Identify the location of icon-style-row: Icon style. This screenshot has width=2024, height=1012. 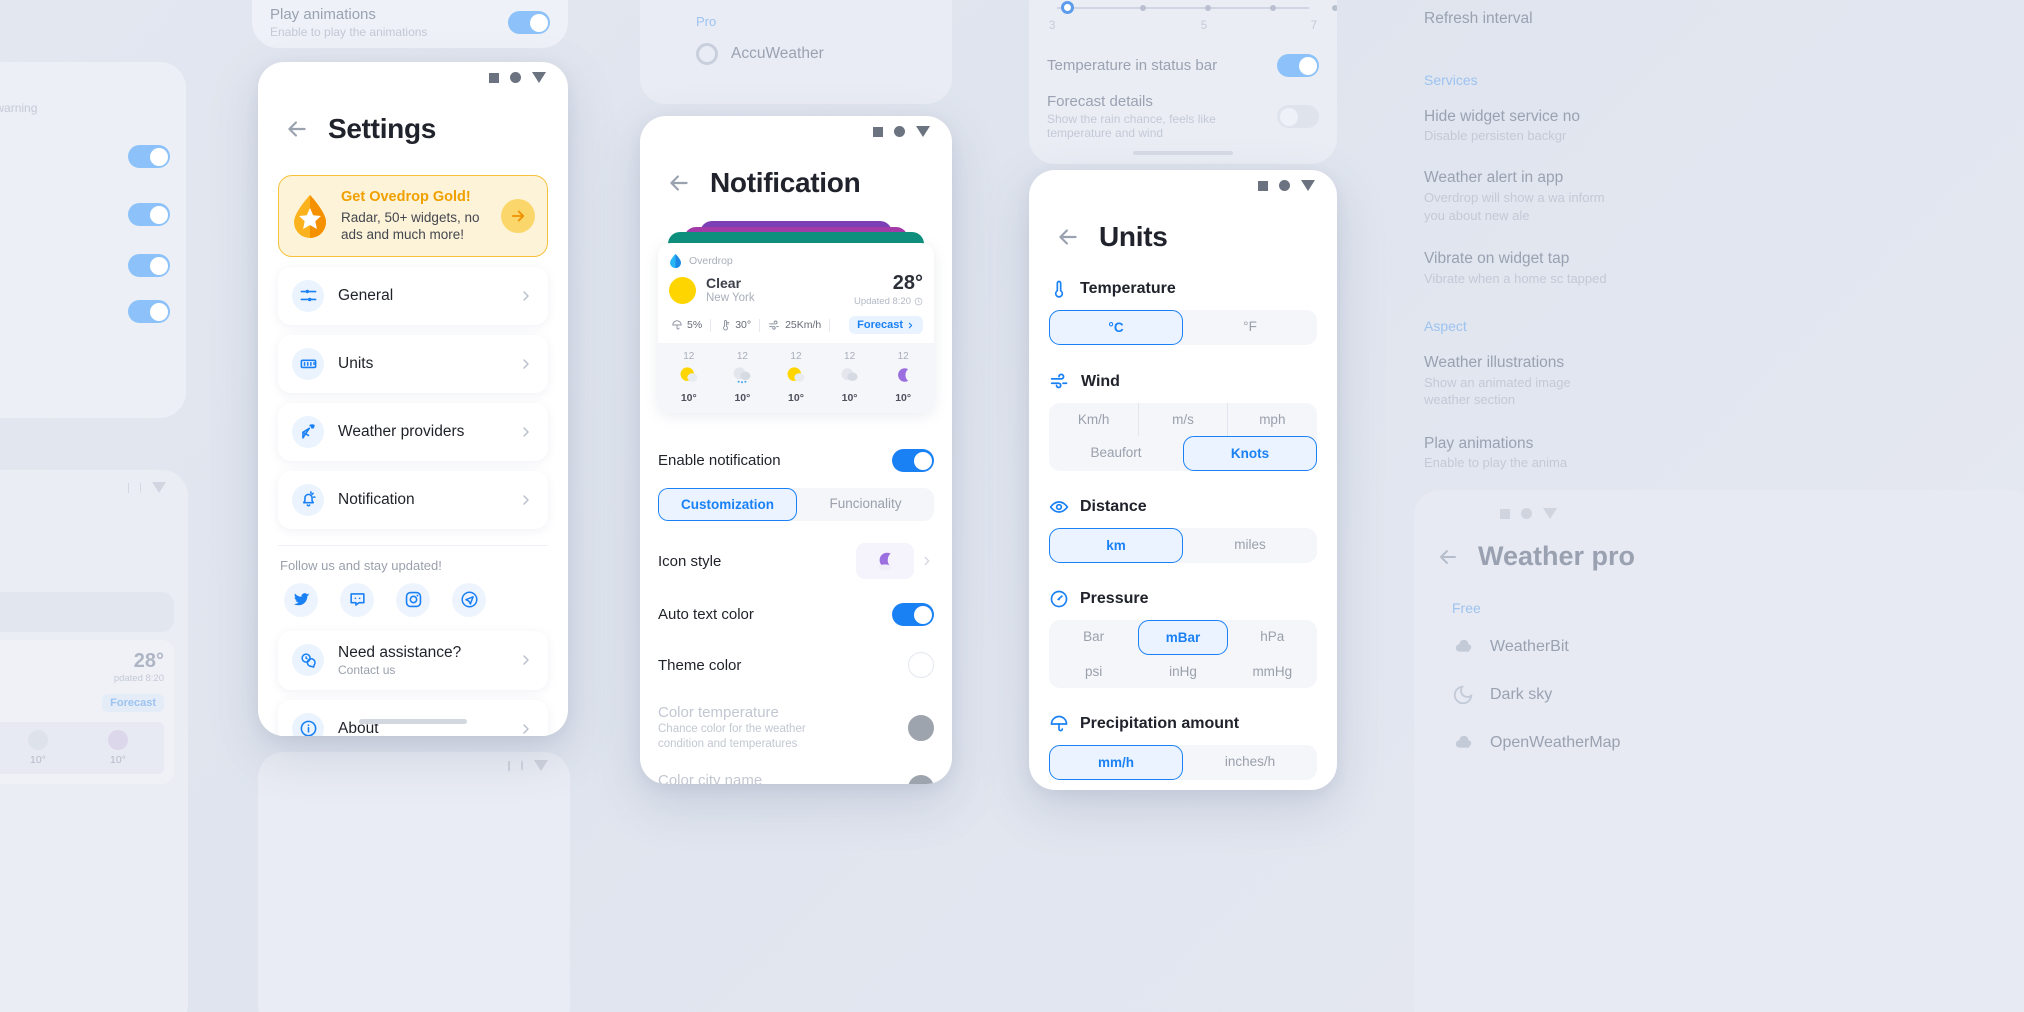
(796, 561).